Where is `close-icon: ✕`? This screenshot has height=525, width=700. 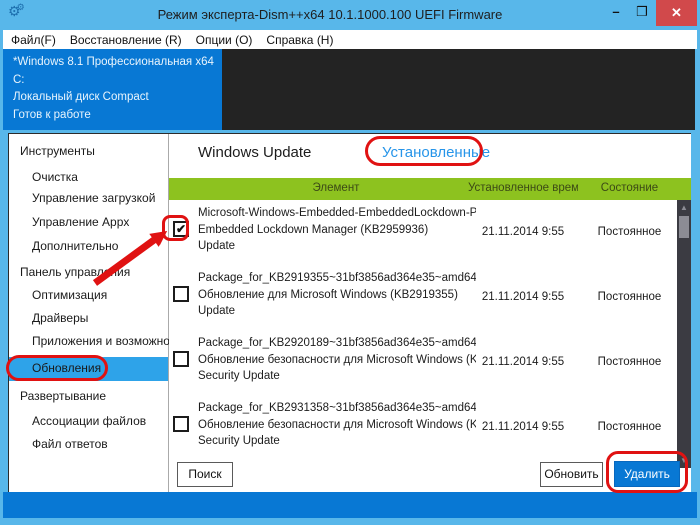
close-icon: ✕ is located at coordinates (676, 12).